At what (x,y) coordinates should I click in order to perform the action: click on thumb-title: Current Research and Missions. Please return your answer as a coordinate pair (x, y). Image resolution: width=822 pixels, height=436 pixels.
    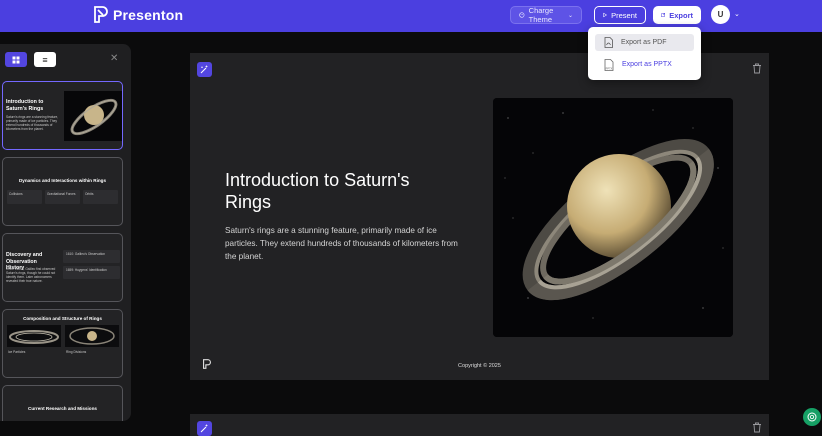
    Looking at the image, I should click on (62, 408).